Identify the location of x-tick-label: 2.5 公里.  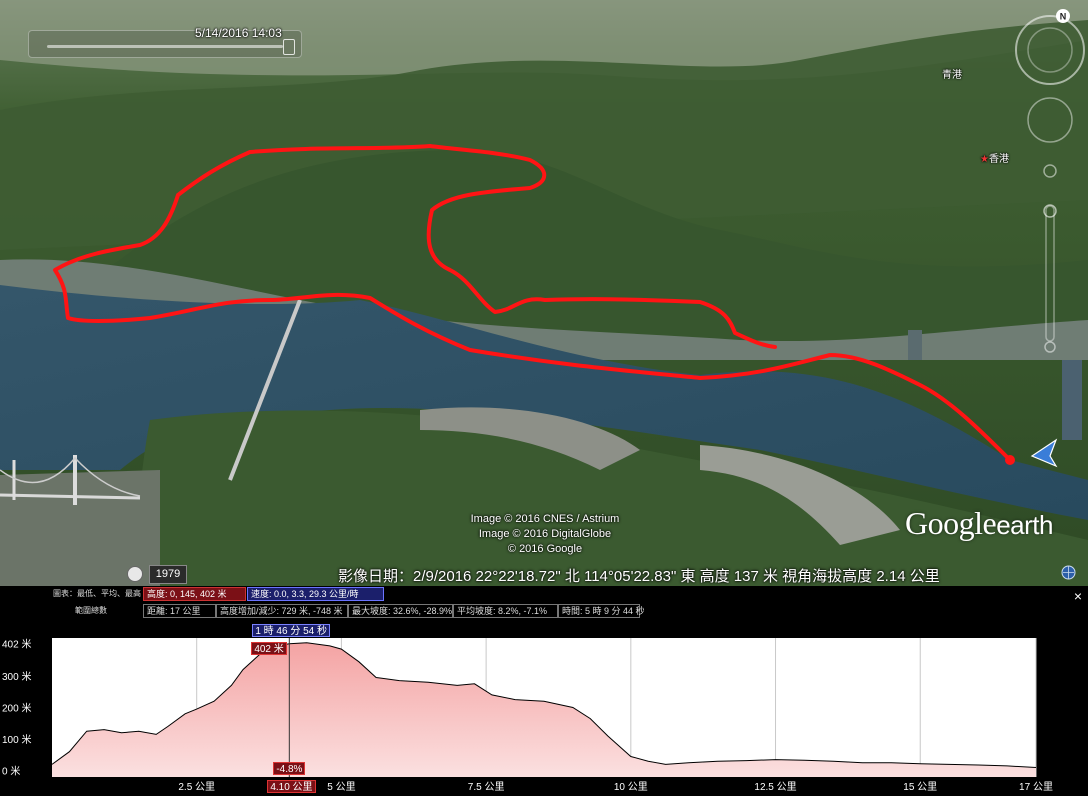
(196, 787).